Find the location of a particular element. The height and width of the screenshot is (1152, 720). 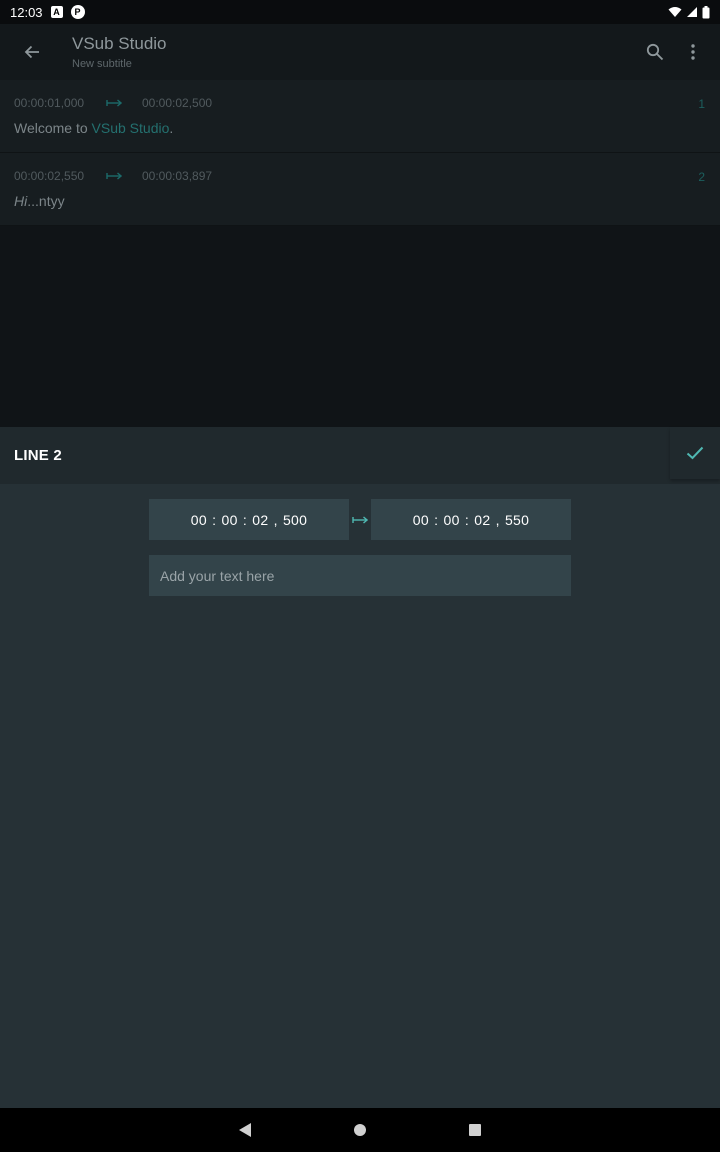

search-icon is located at coordinates (655, 52).